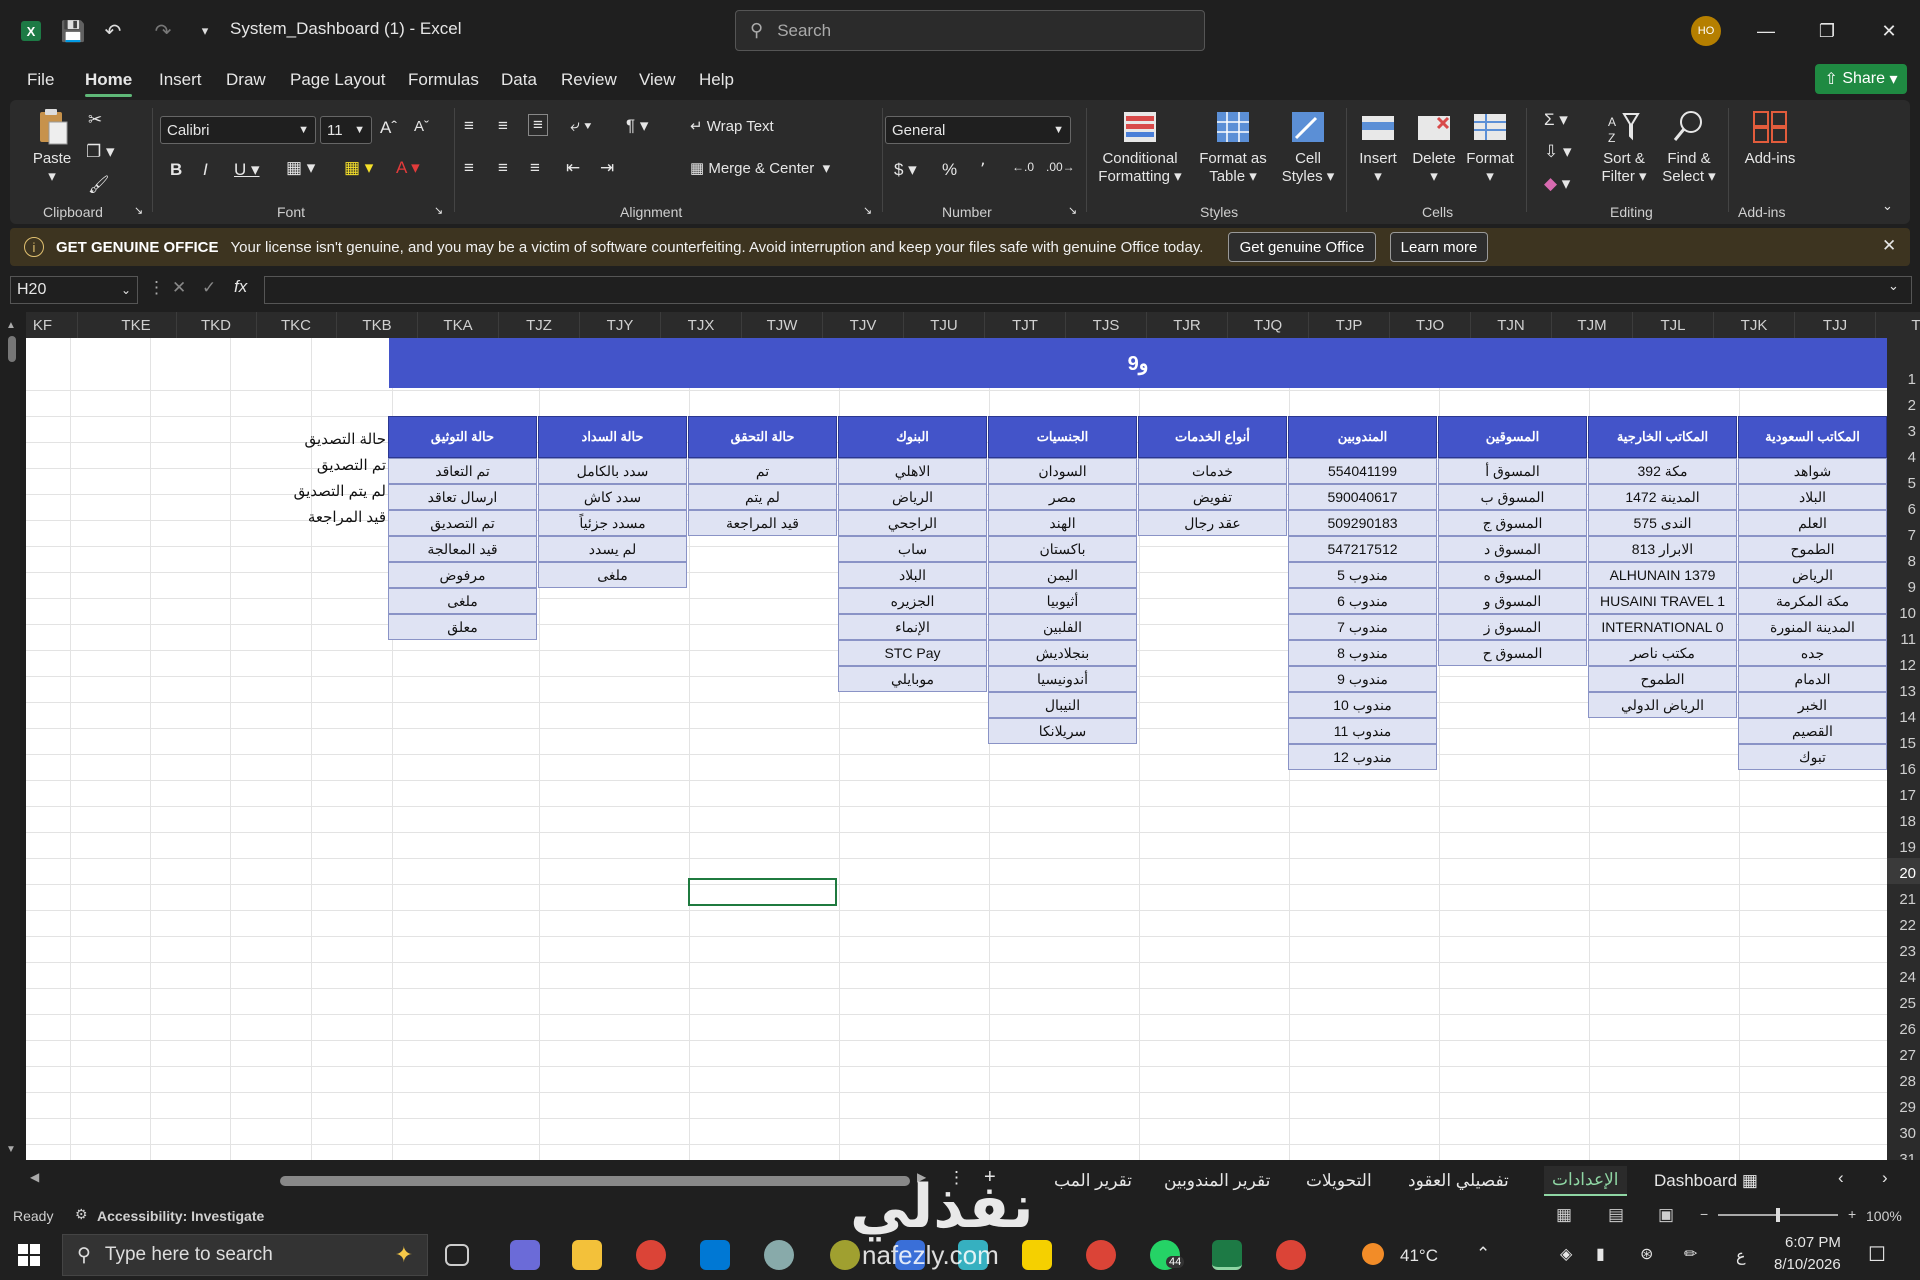 The height and width of the screenshot is (1280, 1920). Describe the element at coordinates (1217, 1181) in the screenshot. I see `tab-reps-report: تقرير المندوبين` at that location.